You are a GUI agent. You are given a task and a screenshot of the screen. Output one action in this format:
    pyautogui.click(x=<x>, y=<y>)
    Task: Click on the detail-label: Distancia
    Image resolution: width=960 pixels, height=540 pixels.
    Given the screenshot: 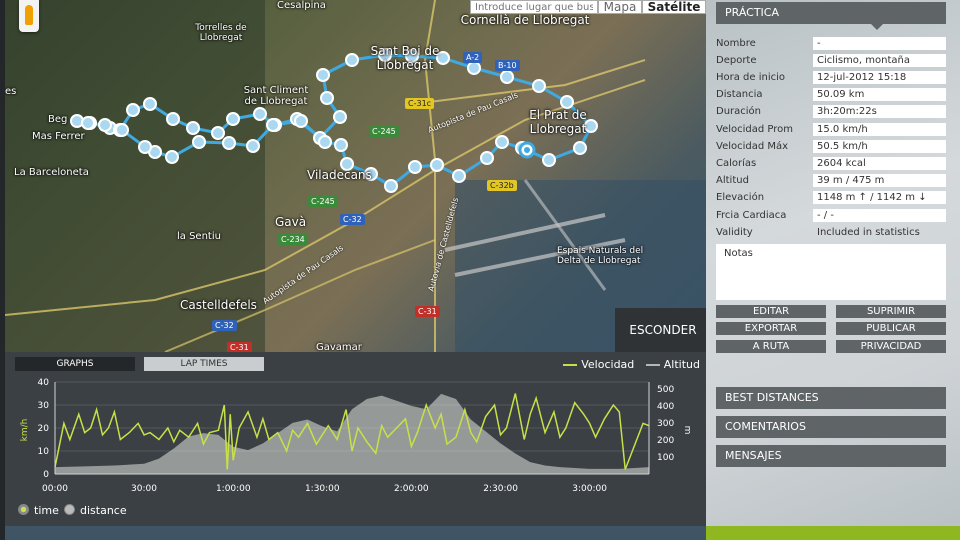 What is the action you would take?
    pyautogui.click(x=739, y=94)
    